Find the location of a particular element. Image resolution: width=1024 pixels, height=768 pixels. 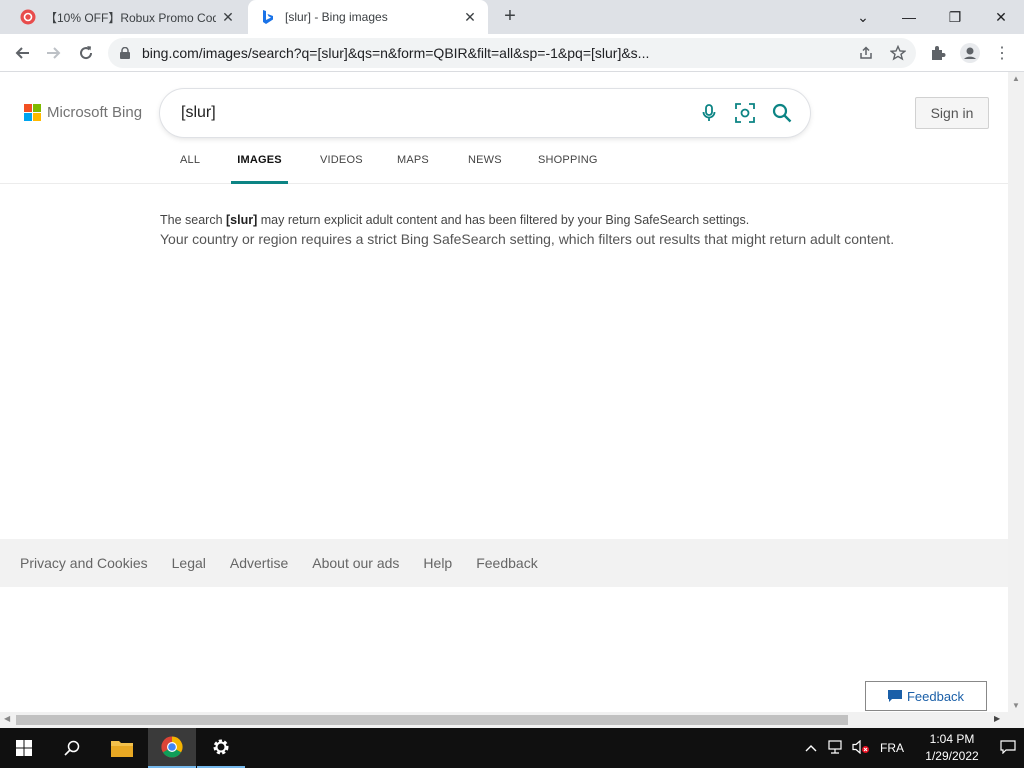

microphone-icon is located at coordinates (709, 113).